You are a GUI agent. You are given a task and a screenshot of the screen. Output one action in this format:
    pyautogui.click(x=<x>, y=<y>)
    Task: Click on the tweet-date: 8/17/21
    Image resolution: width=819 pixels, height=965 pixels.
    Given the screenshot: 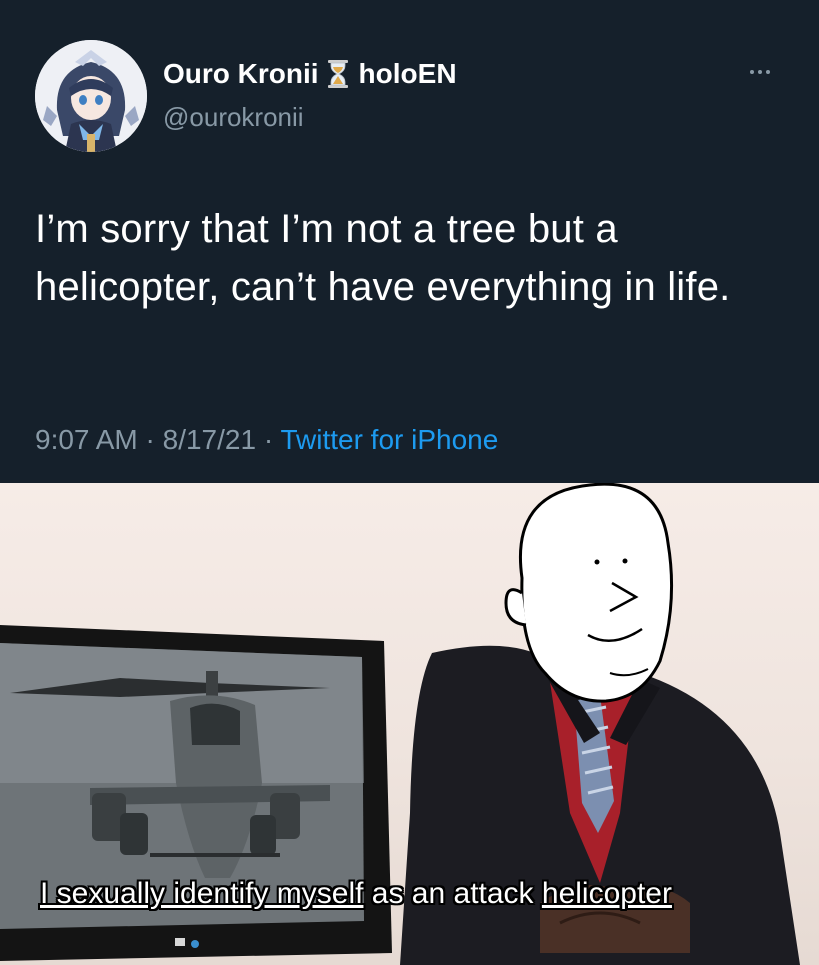 What is the action you would take?
    pyautogui.click(x=209, y=439)
    